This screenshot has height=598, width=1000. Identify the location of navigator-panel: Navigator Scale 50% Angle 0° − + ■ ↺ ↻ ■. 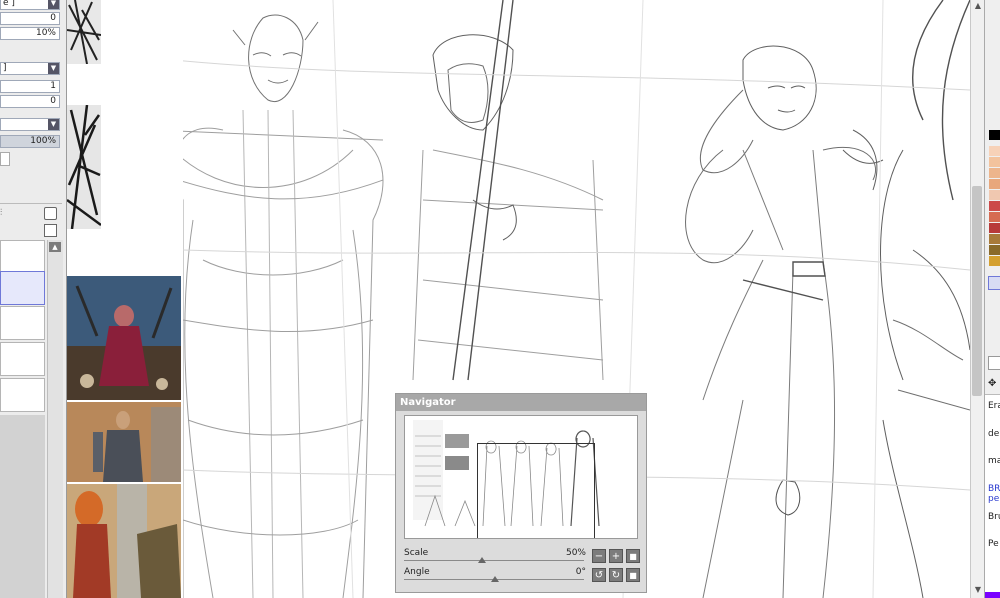
(521, 493).